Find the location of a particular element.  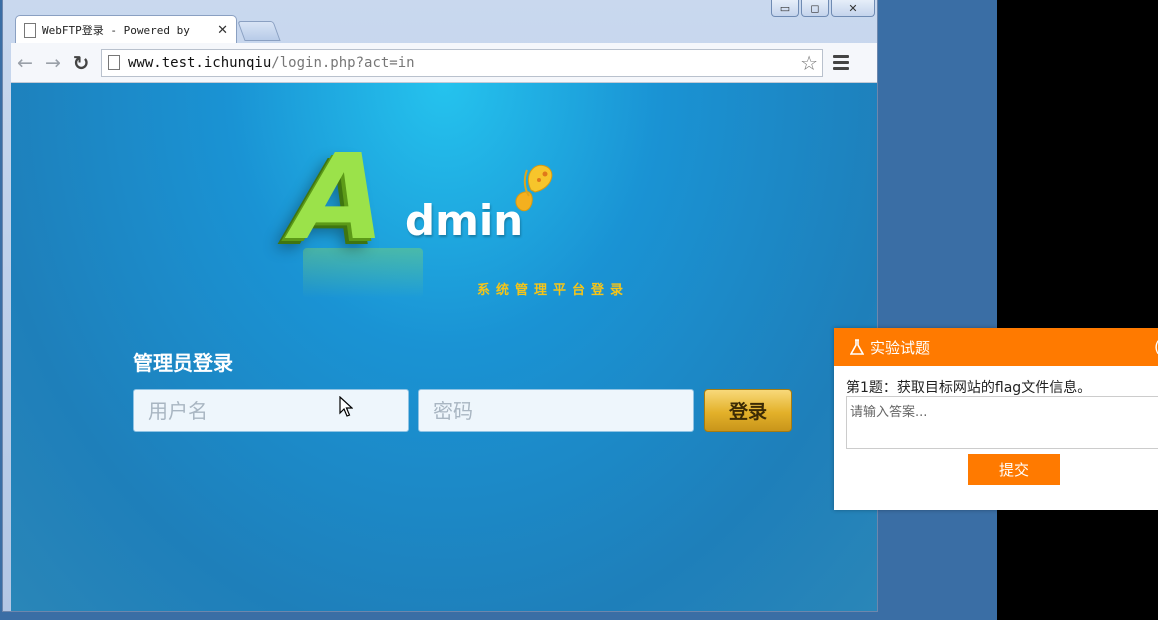

logo-letter: A is located at coordinates (338, 197).